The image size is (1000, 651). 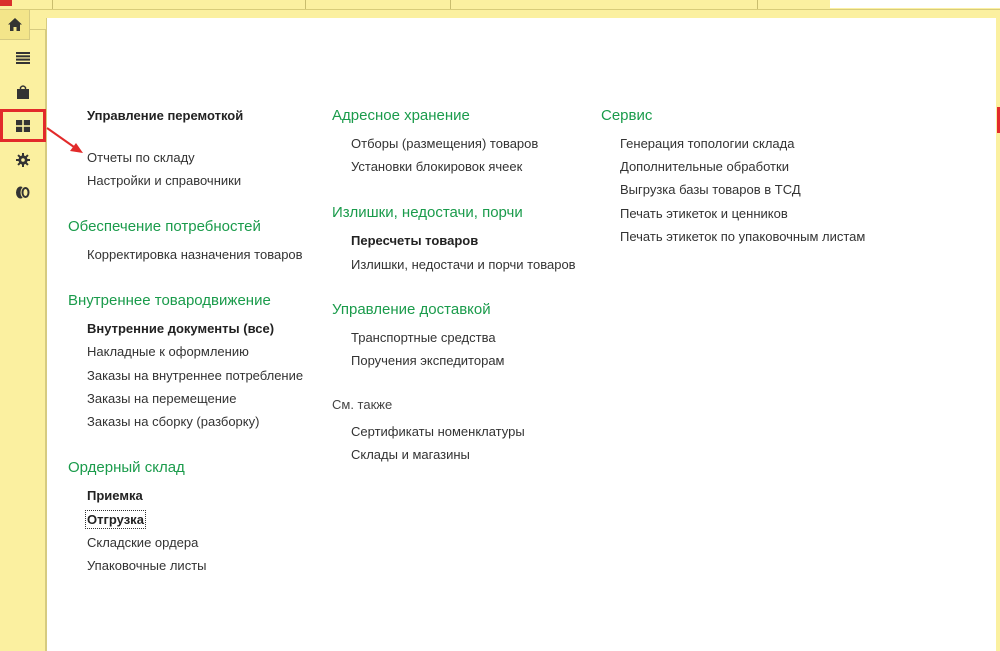 What do you see at coordinates (169, 300) in the screenshot?
I see `group-title-internal-movement: Внутреннее товародвижение` at bounding box center [169, 300].